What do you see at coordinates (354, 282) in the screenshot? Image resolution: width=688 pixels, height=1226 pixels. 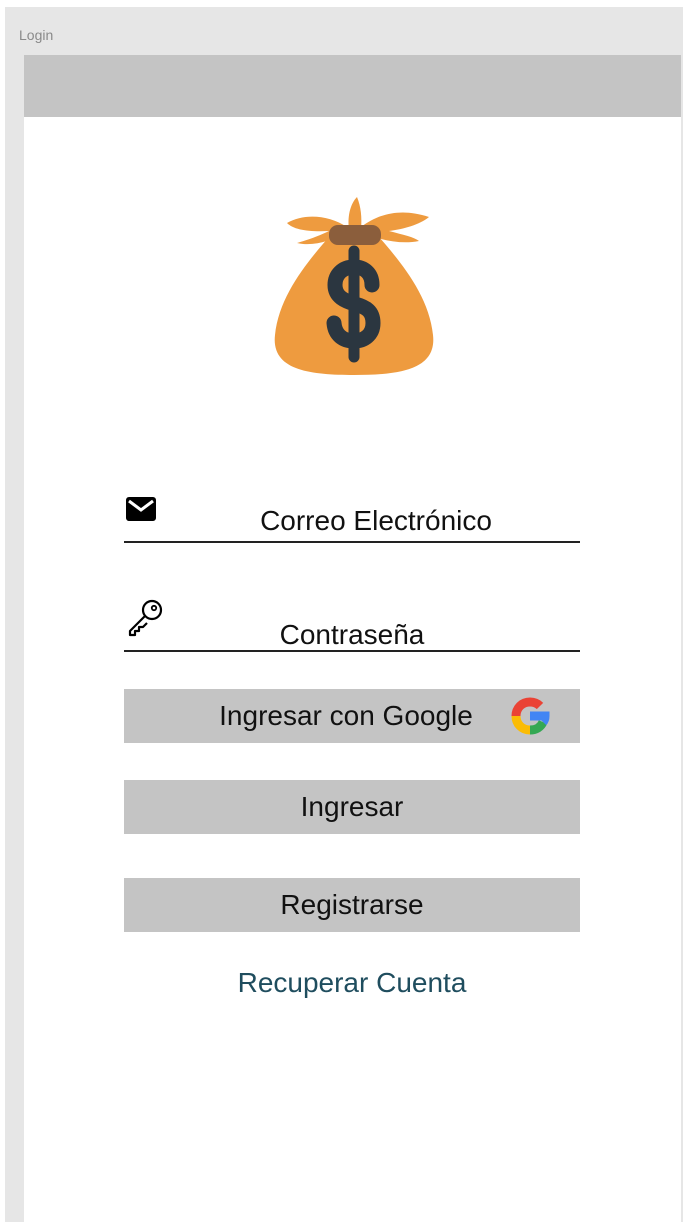 I see `money-bag-icon` at bounding box center [354, 282].